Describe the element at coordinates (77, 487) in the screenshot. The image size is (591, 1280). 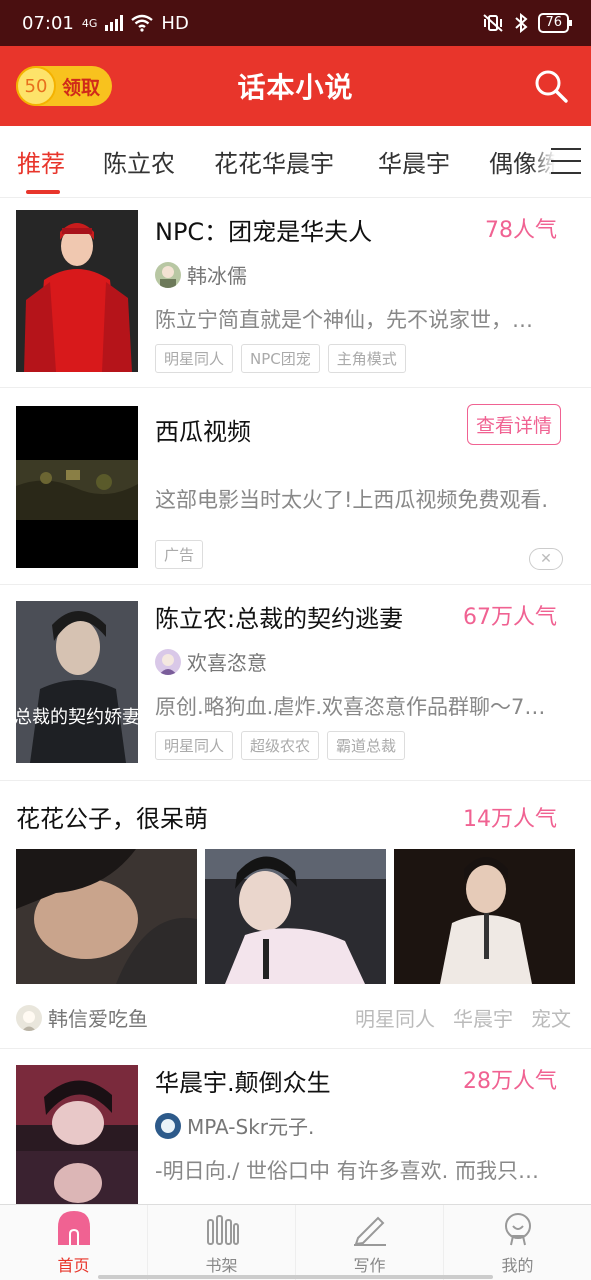
I see `ad-thumbnail` at that location.